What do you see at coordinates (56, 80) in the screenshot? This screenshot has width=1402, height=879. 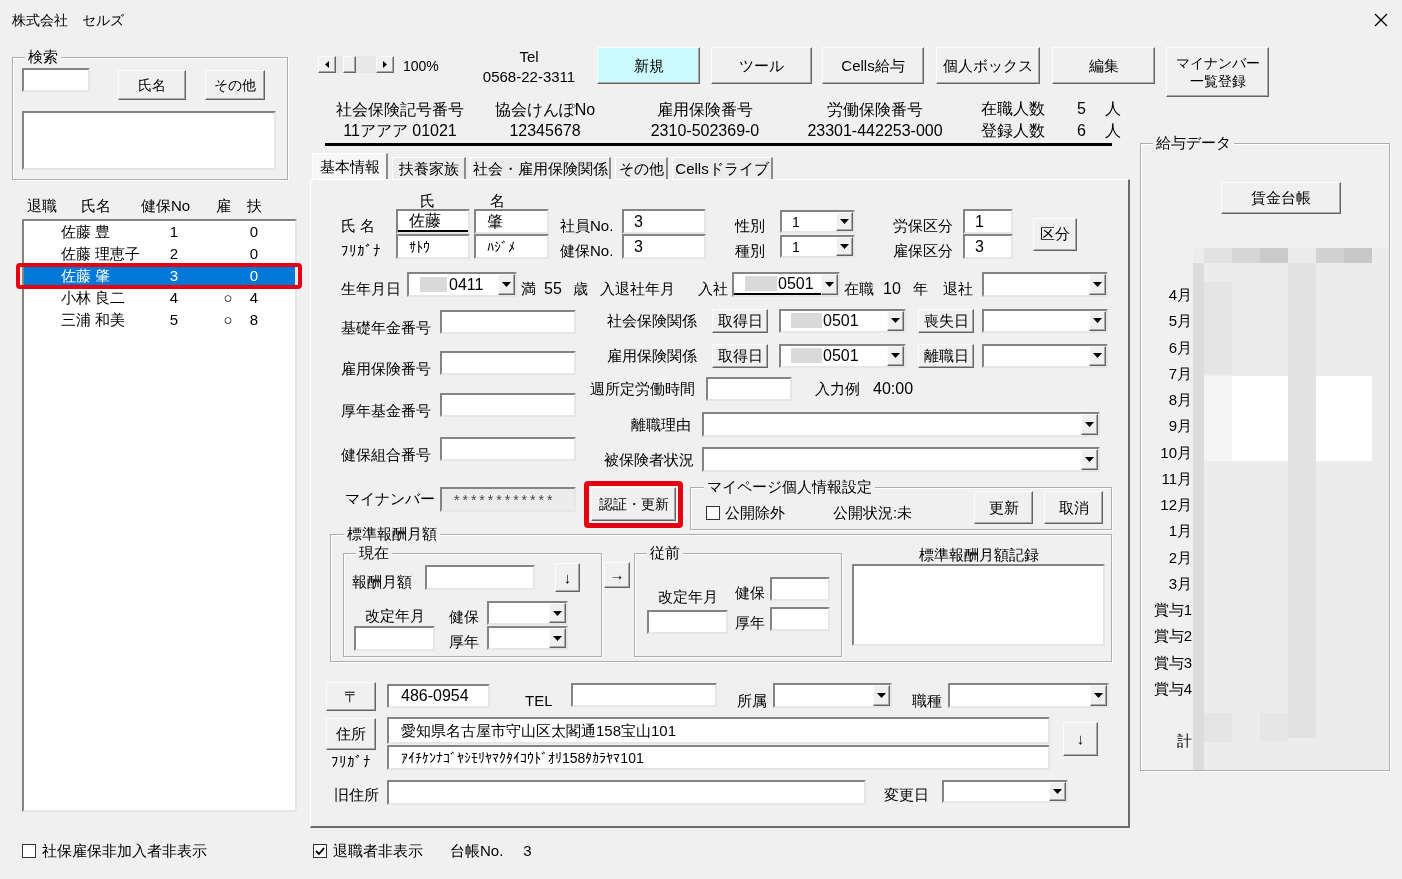 I see `search-field` at bounding box center [56, 80].